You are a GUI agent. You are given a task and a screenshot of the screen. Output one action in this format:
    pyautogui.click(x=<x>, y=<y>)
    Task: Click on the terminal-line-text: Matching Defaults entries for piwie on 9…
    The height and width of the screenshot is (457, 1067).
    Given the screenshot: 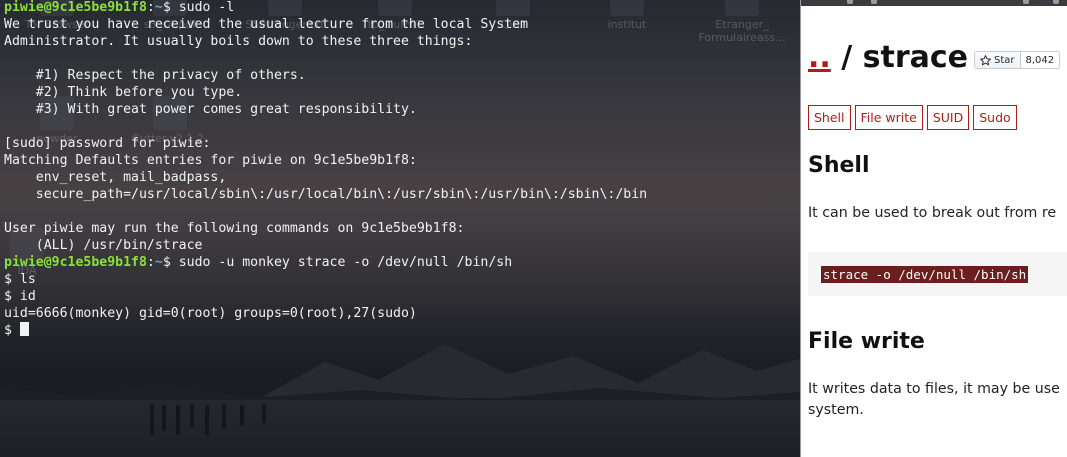 What is the action you would take?
    pyautogui.click(x=210, y=160)
    